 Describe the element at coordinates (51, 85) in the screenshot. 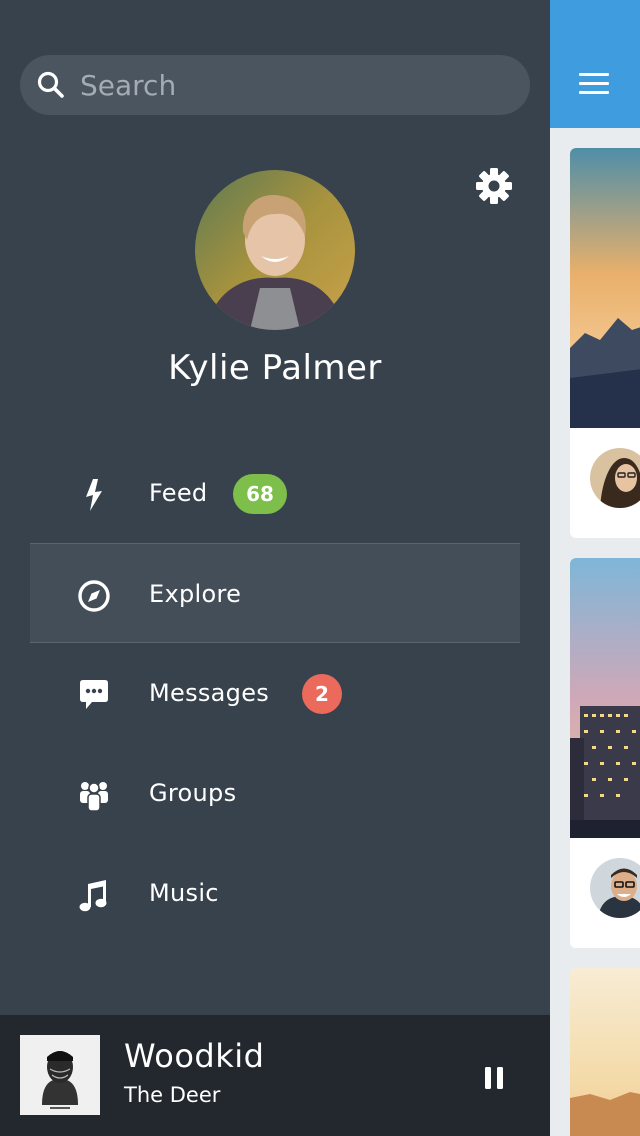

I see `search-icon` at that location.